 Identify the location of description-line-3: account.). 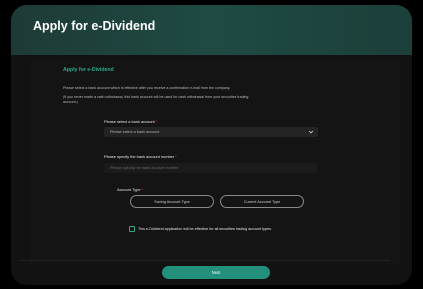
(70, 102).